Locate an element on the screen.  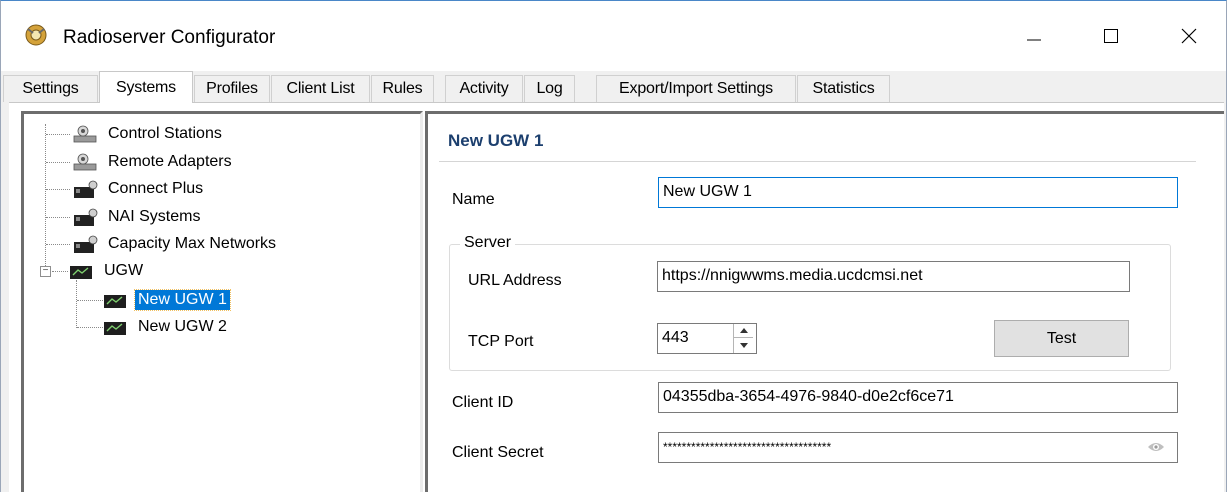
tree-item-label: Capacity Max Networks is located at coordinates (192, 243).